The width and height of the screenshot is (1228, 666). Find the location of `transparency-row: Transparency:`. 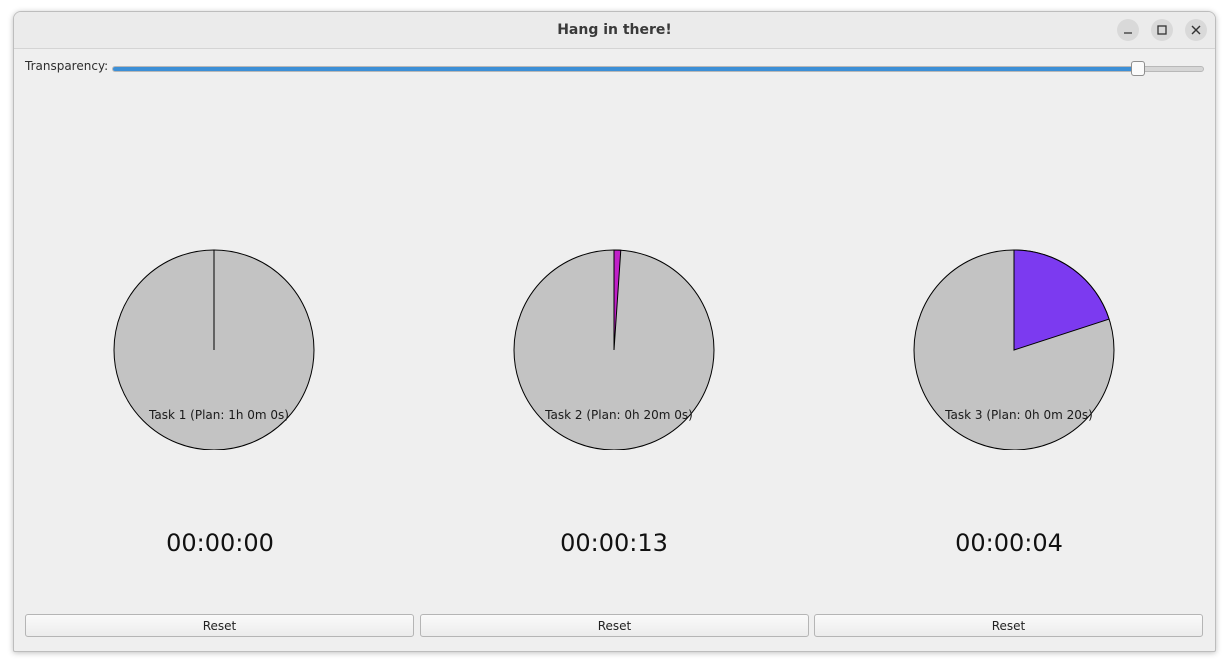

transparency-row: Transparency: is located at coordinates (614, 68).